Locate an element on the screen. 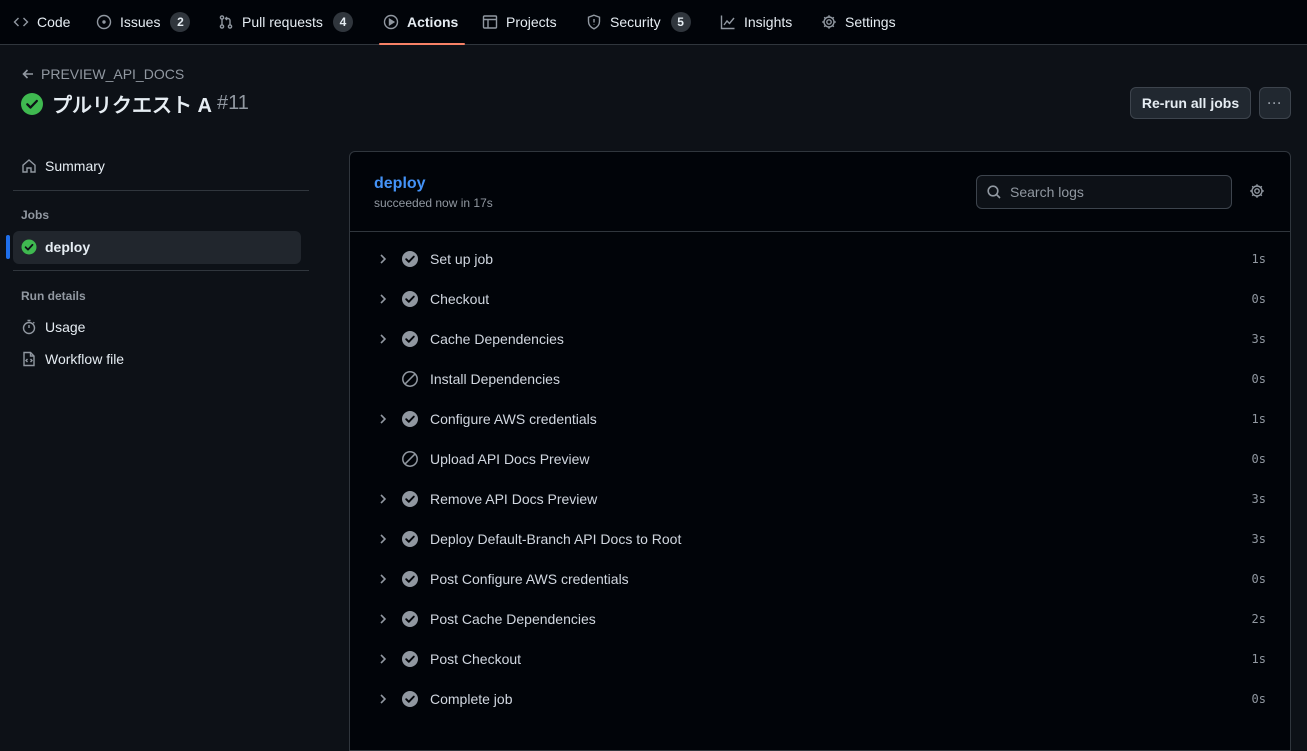 This screenshot has height=751, width=1307. job-step-row: Post Configure AWS credentials 0s is located at coordinates (820, 579).